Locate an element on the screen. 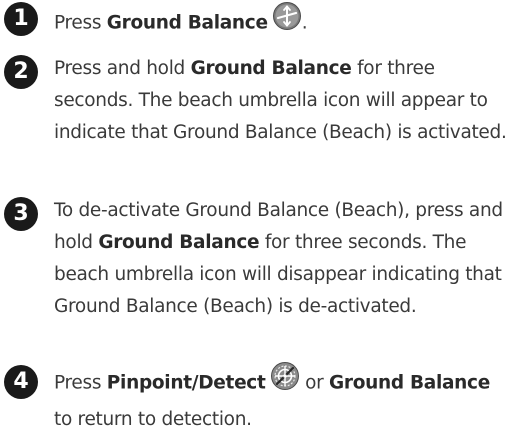 The width and height of the screenshot is (514, 436). step-text: Press Ground Balance . is located at coordinates (281, 22).